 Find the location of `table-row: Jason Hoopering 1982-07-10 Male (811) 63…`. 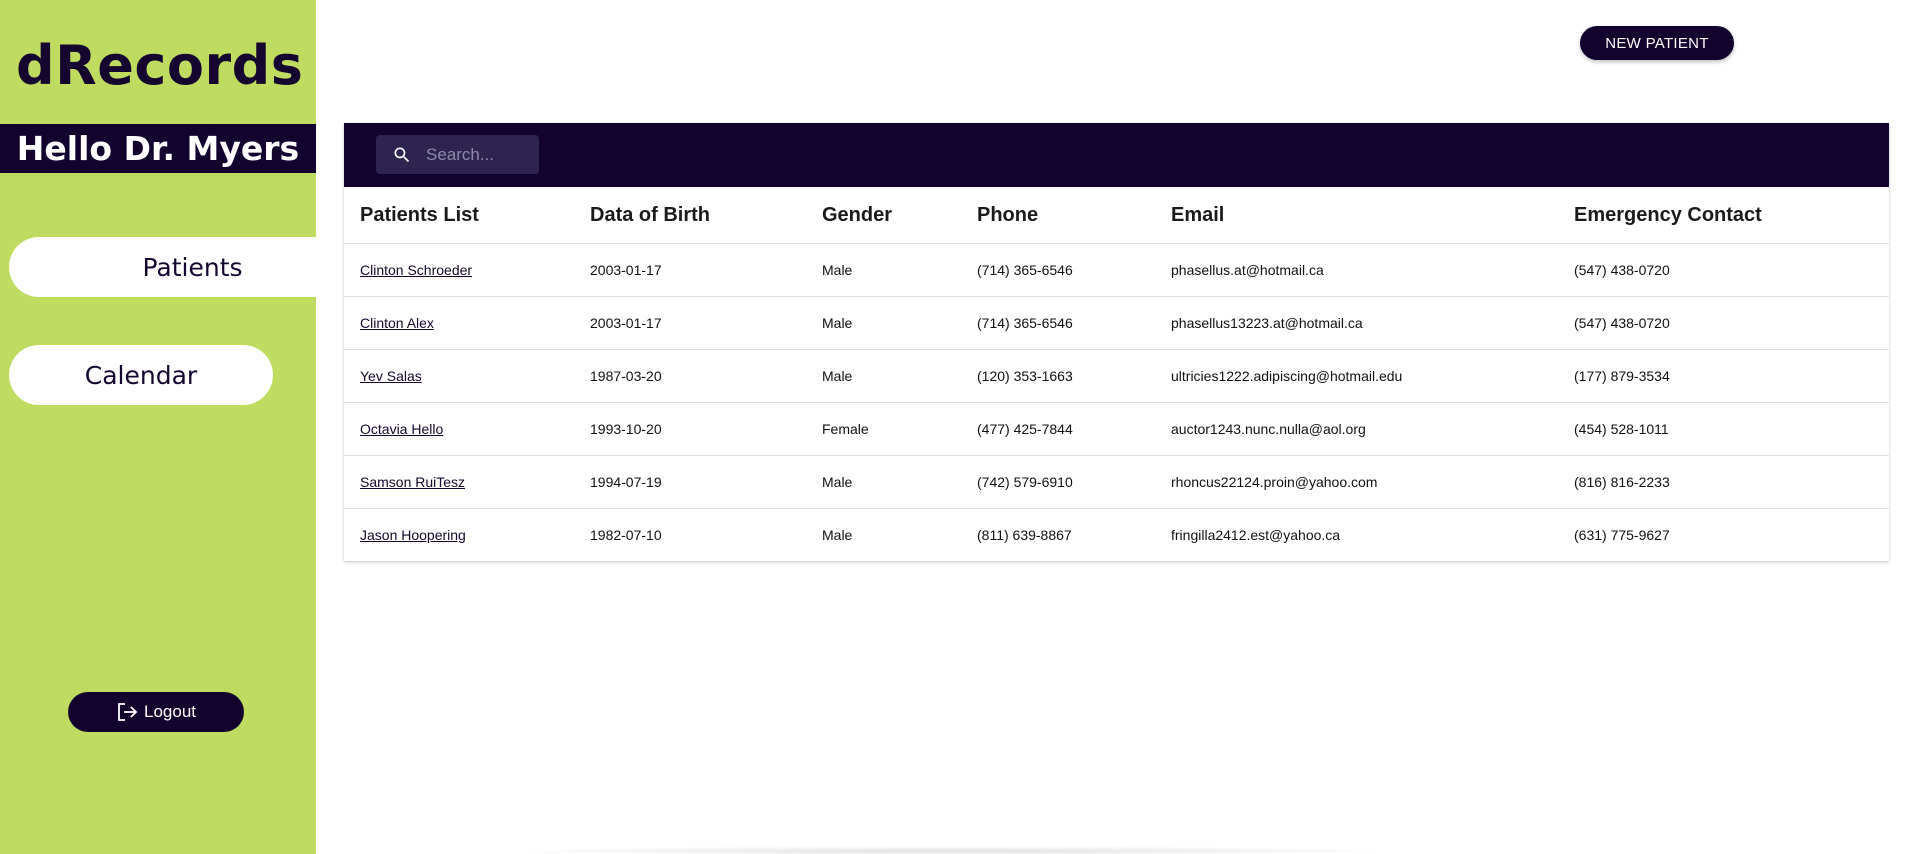

table-row: Jason Hoopering 1982-07-10 Male (811) 63… is located at coordinates (1116, 535).